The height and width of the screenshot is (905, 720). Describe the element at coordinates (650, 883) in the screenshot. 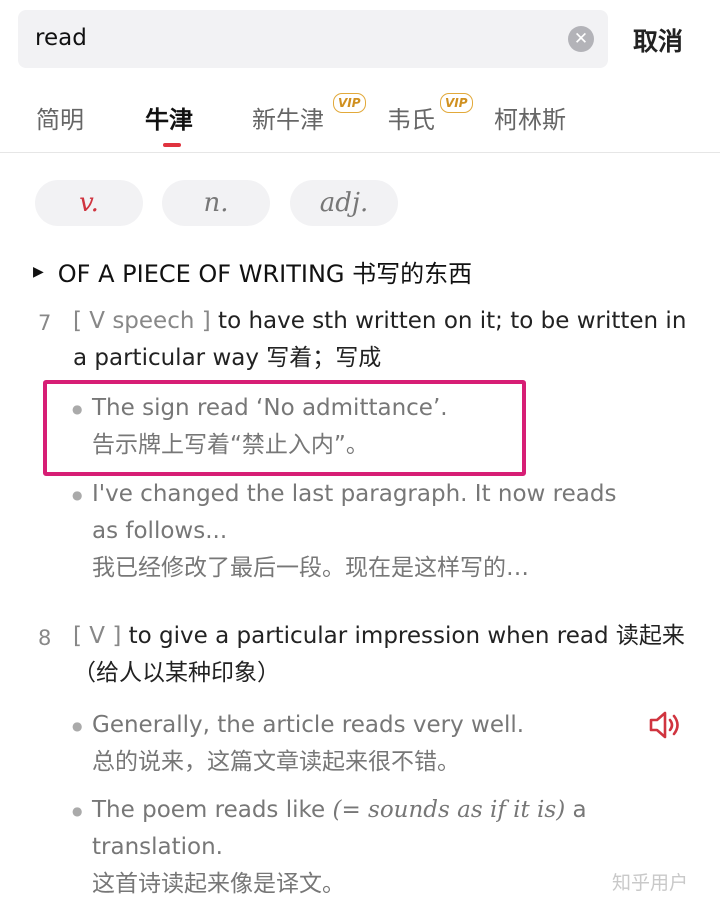

I see `watermark: 知乎用户` at that location.